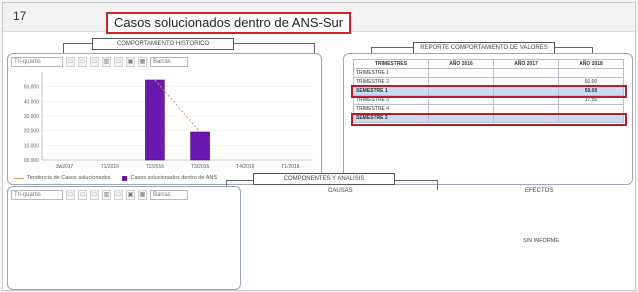  What do you see at coordinates (32, 88) in the screenshot?
I see `y-tick-label: 50.000` at bounding box center [32, 88].